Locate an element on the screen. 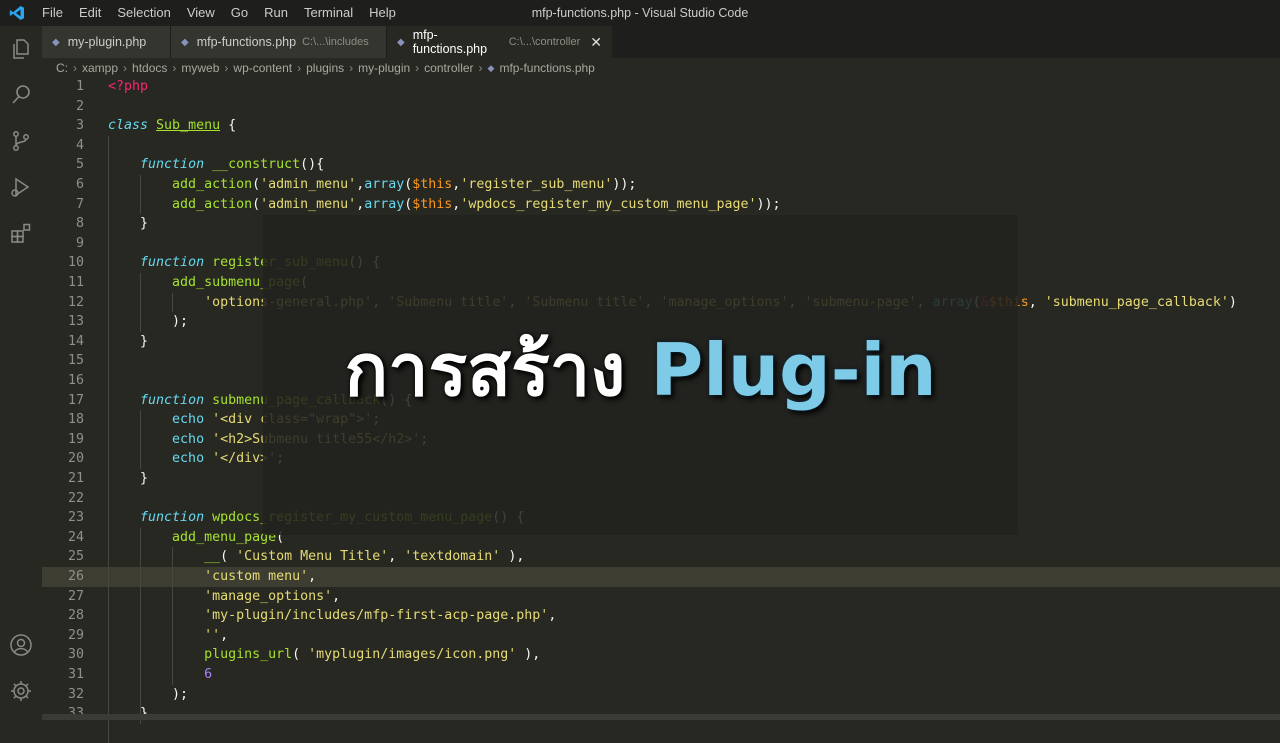 The height and width of the screenshot is (743, 1280). breadcrumb-item: plugins is located at coordinates (325, 68).